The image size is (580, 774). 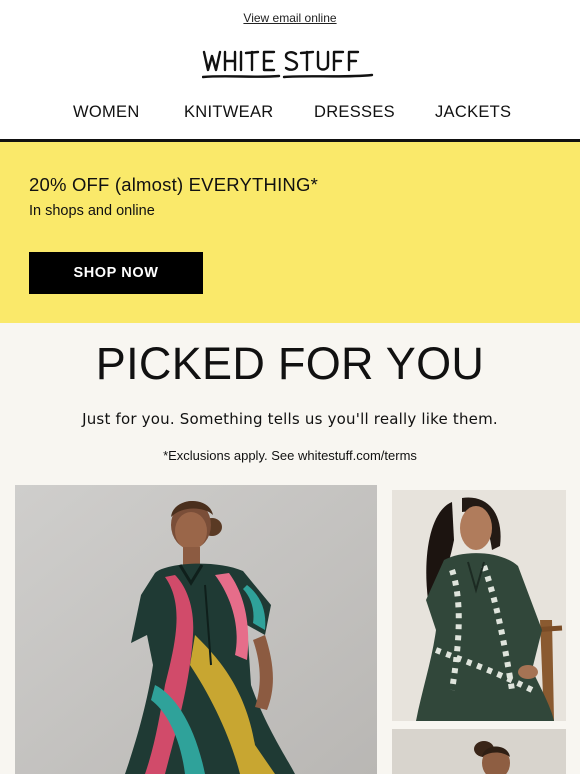 I want to click on nav-item-dresses: DRESSES, so click(x=354, y=112).